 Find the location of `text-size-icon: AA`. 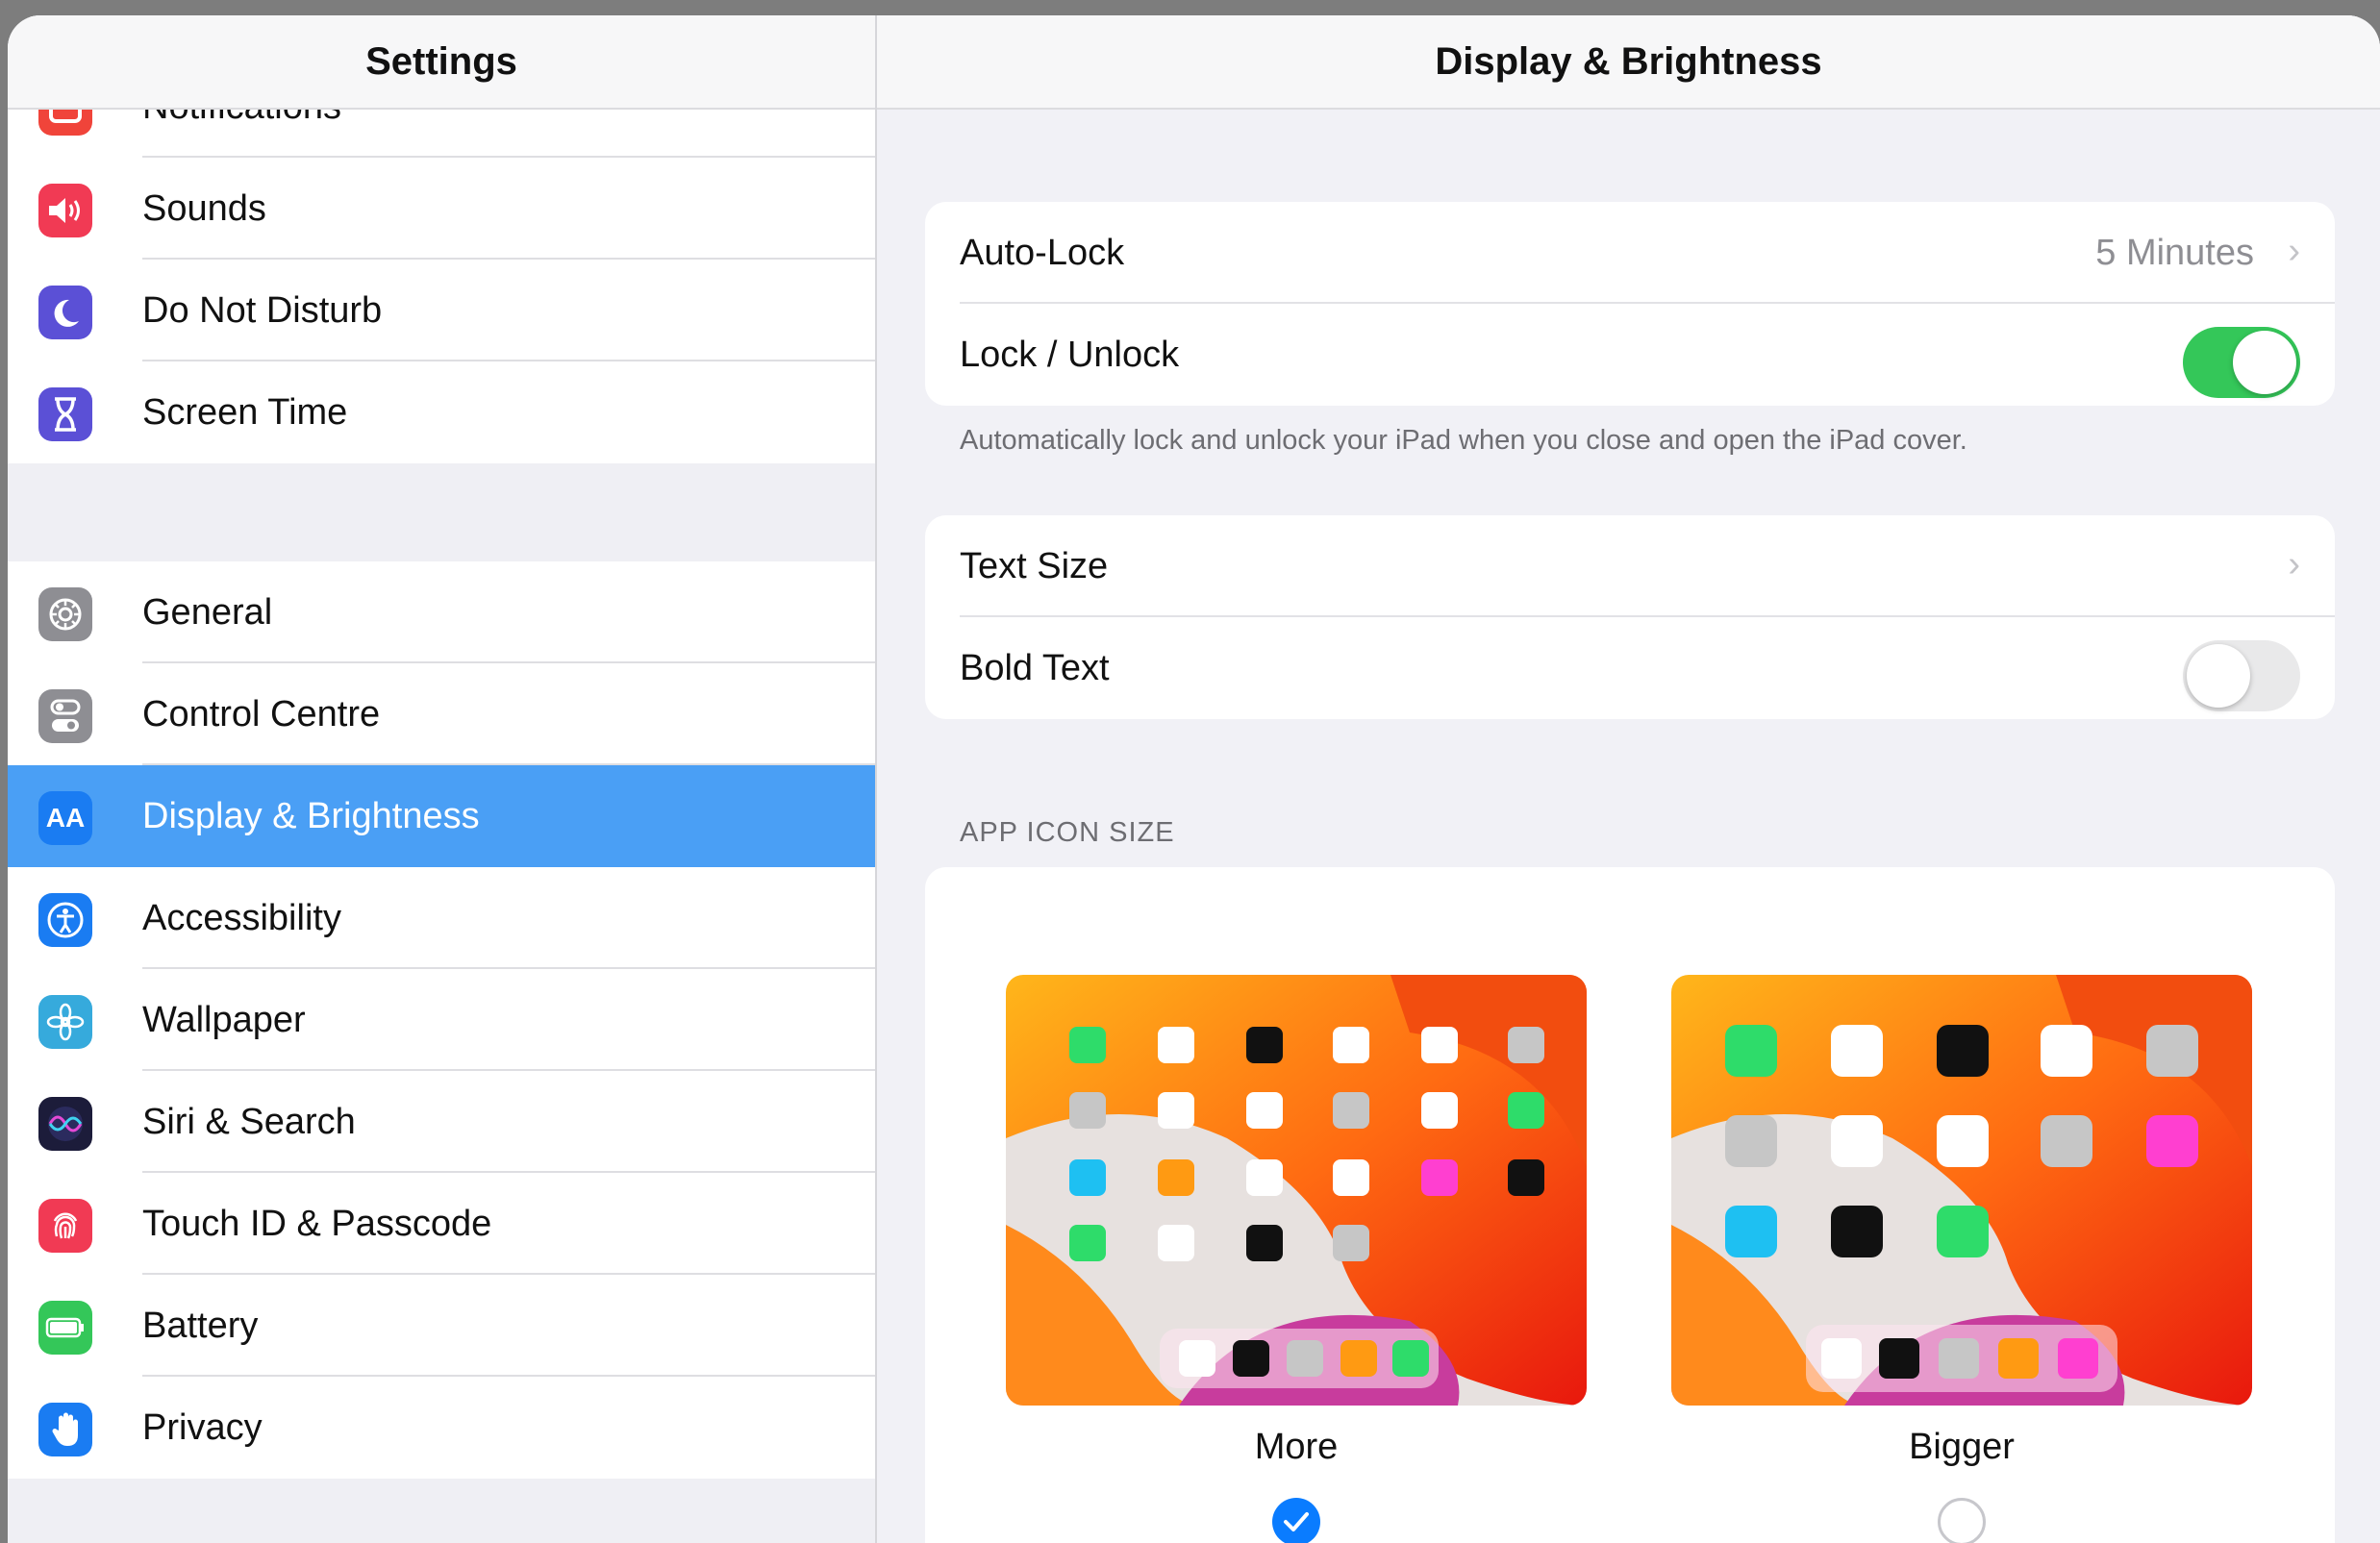

text-size-icon: AA is located at coordinates (65, 818).